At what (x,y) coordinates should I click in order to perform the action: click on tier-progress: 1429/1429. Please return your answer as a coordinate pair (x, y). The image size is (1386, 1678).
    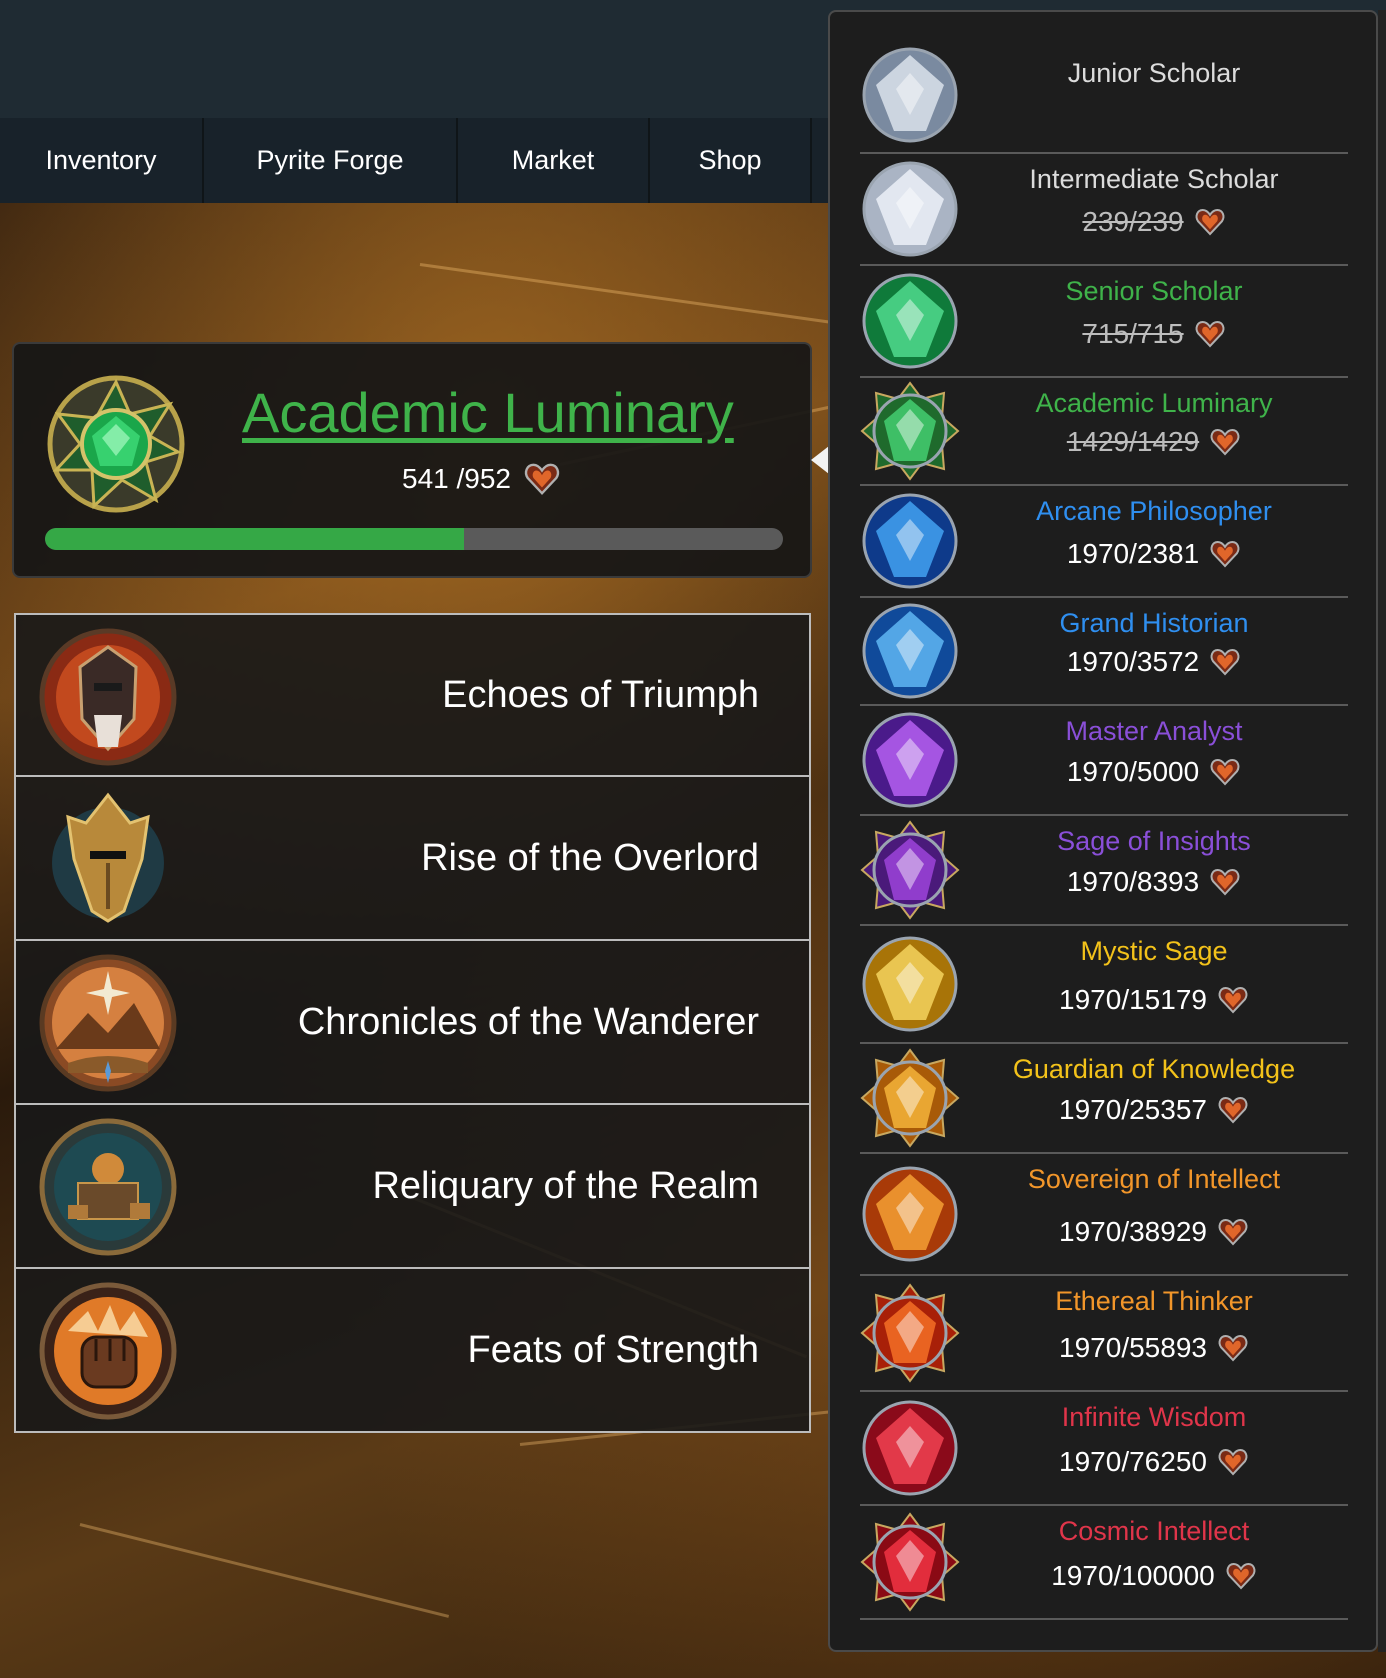
    Looking at the image, I should click on (1154, 442).